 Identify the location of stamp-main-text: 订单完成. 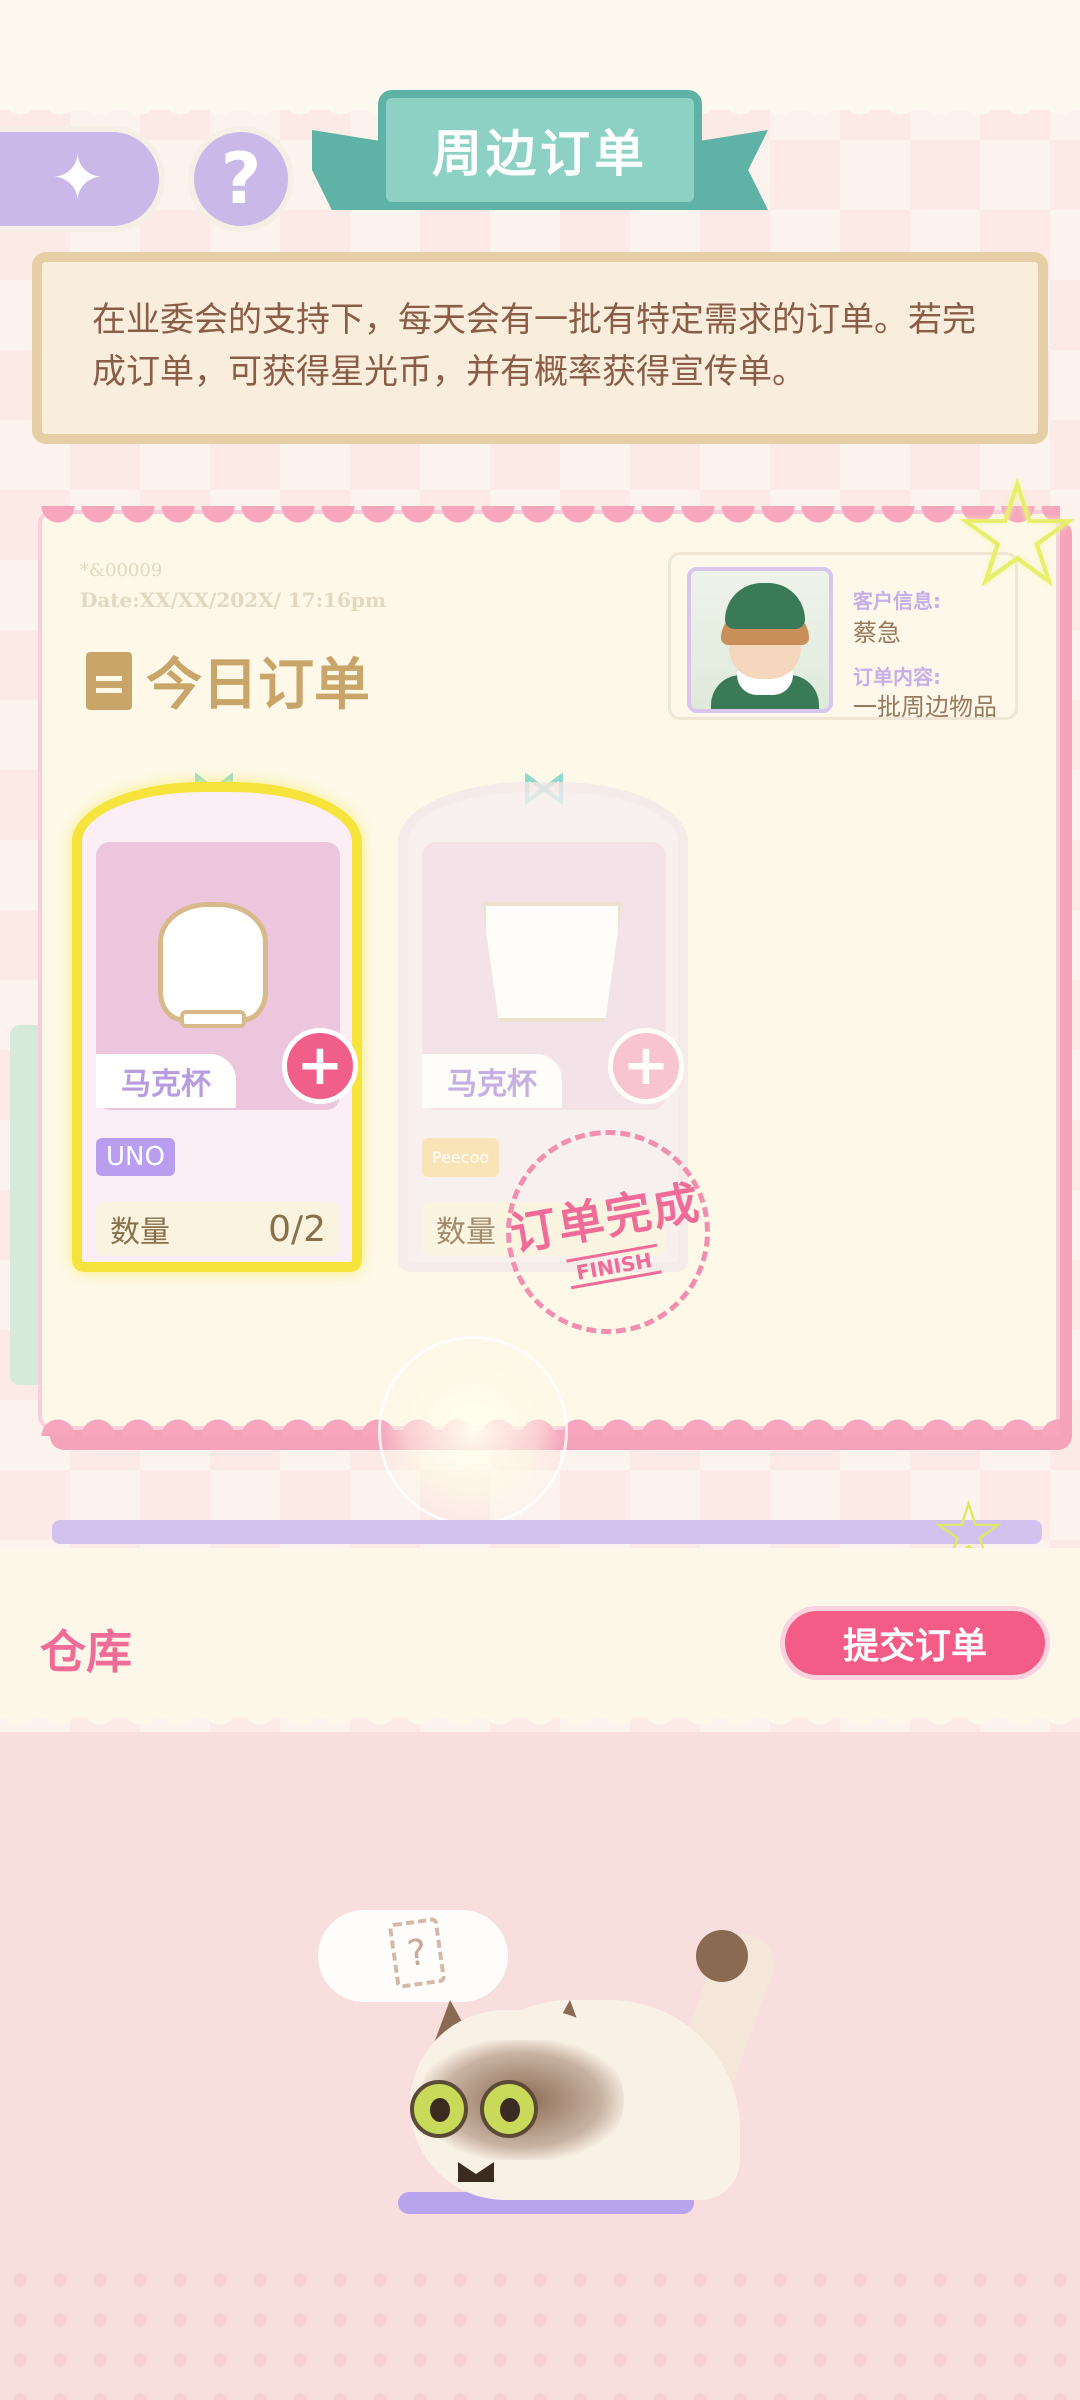
(605, 1218).